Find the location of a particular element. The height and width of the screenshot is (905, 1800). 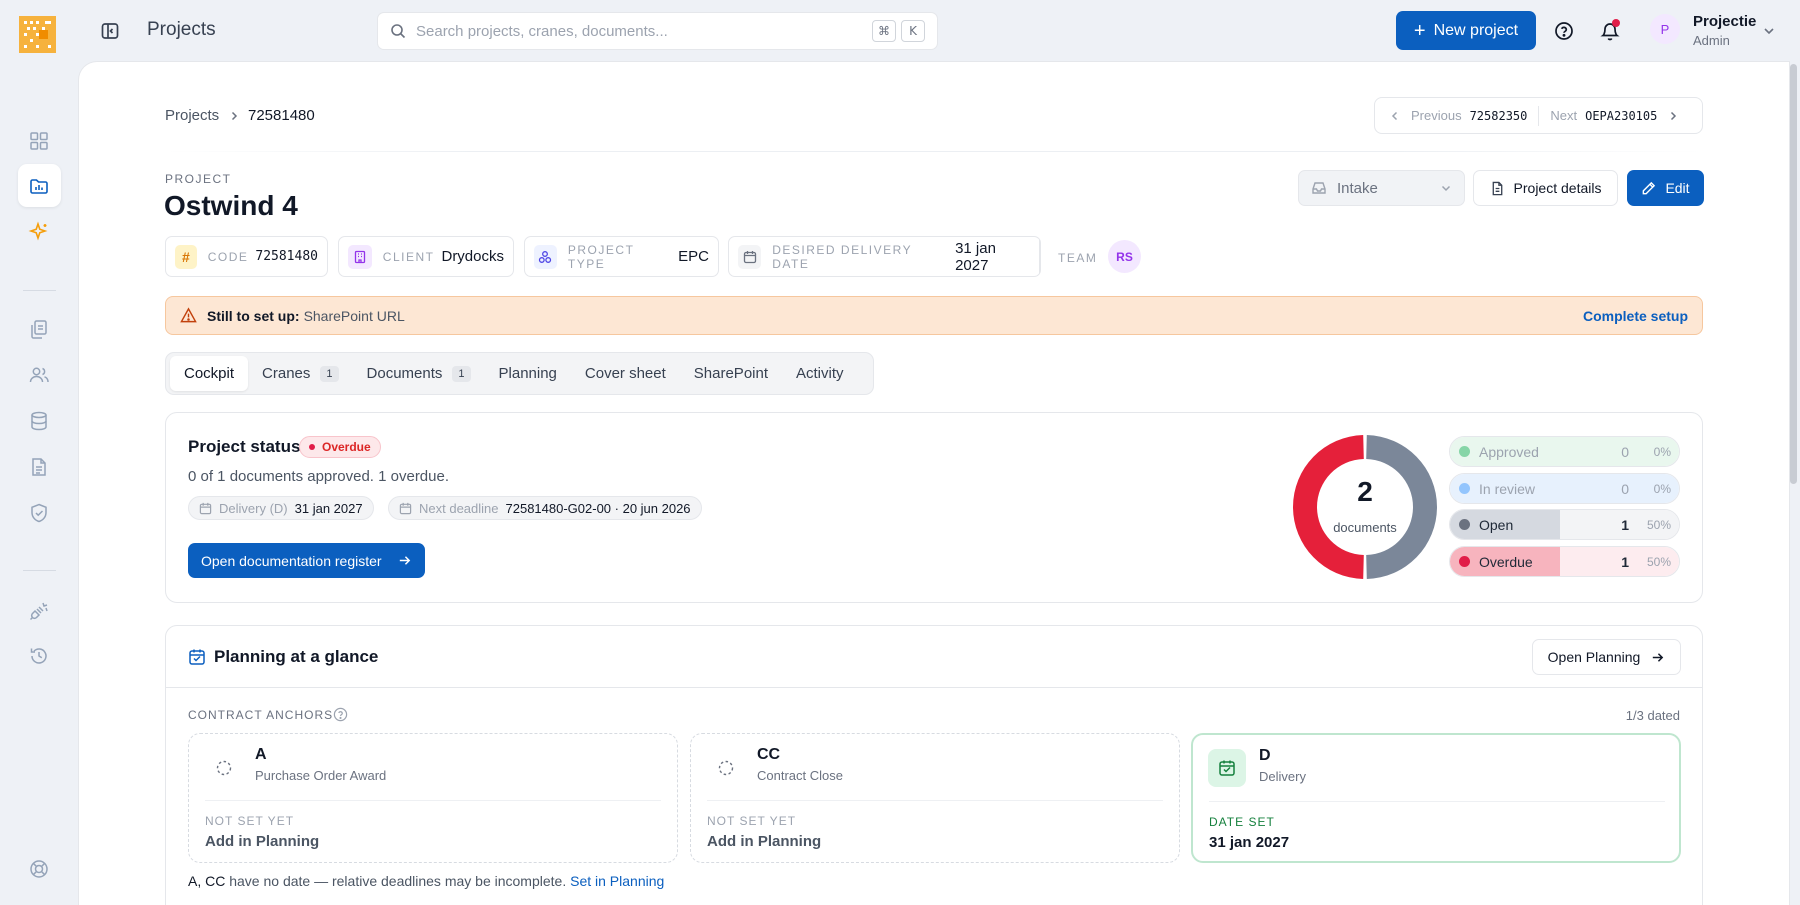

previous-project-link: Previous 72582350 is located at coordinates (1451, 115).